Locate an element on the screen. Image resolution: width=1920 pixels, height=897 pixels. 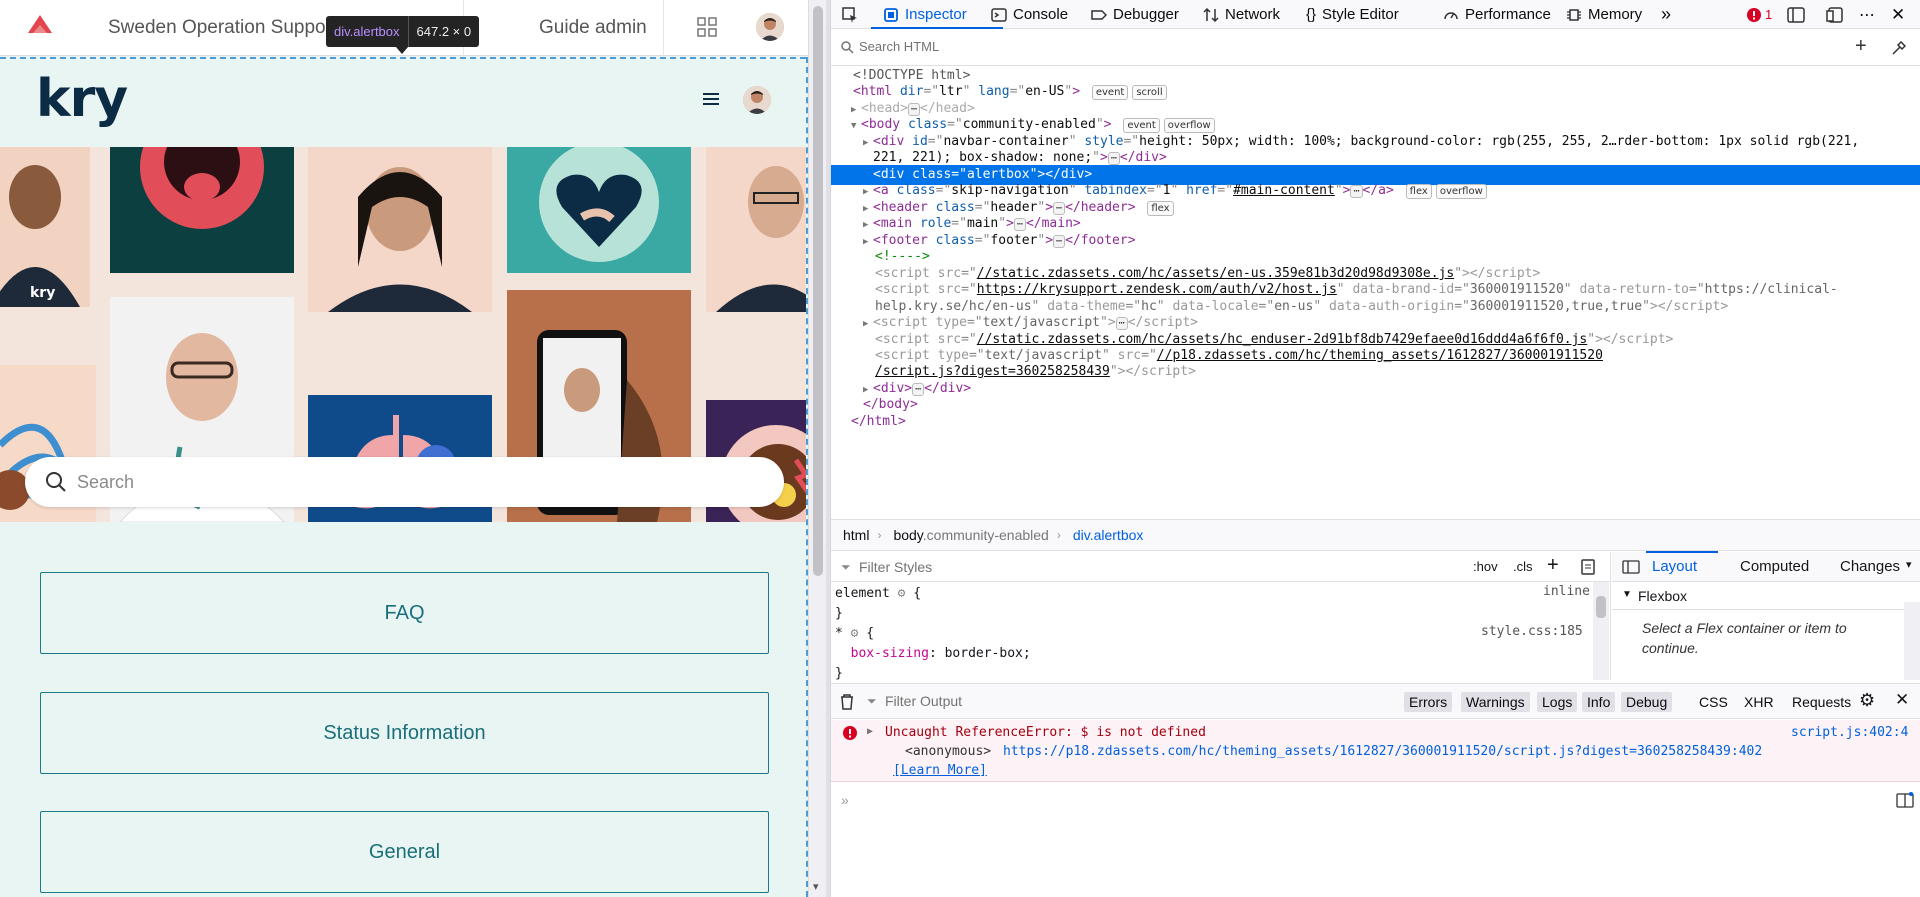
filter-debug: Debug is located at coordinates (1647, 702).